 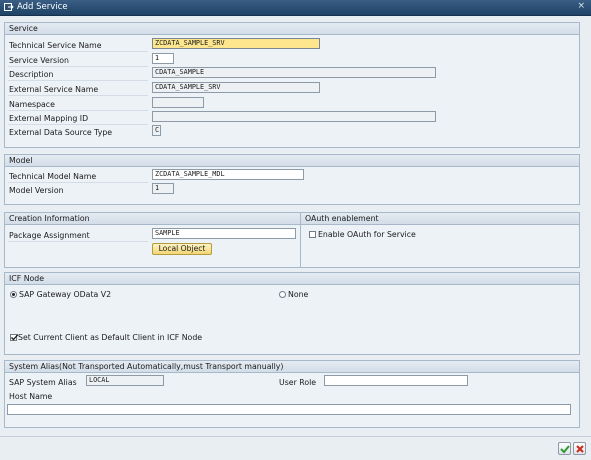 What do you see at coordinates (312, 234) in the screenshot?
I see `enable-oauth-checkbox` at bounding box center [312, 234].